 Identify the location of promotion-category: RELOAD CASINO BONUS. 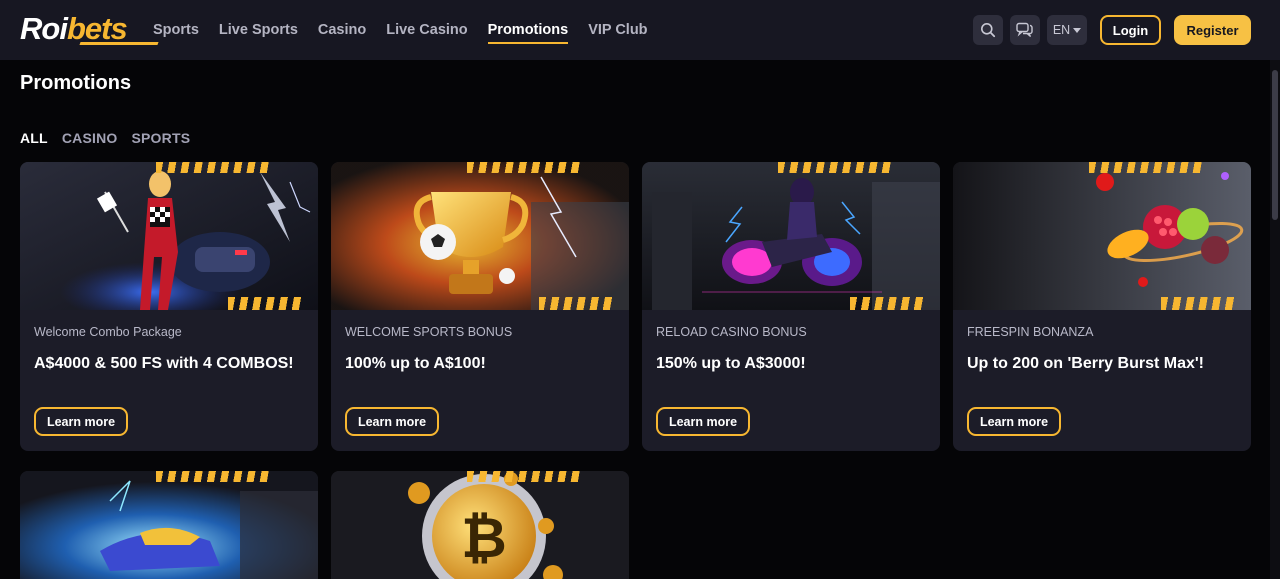
(731, 332).